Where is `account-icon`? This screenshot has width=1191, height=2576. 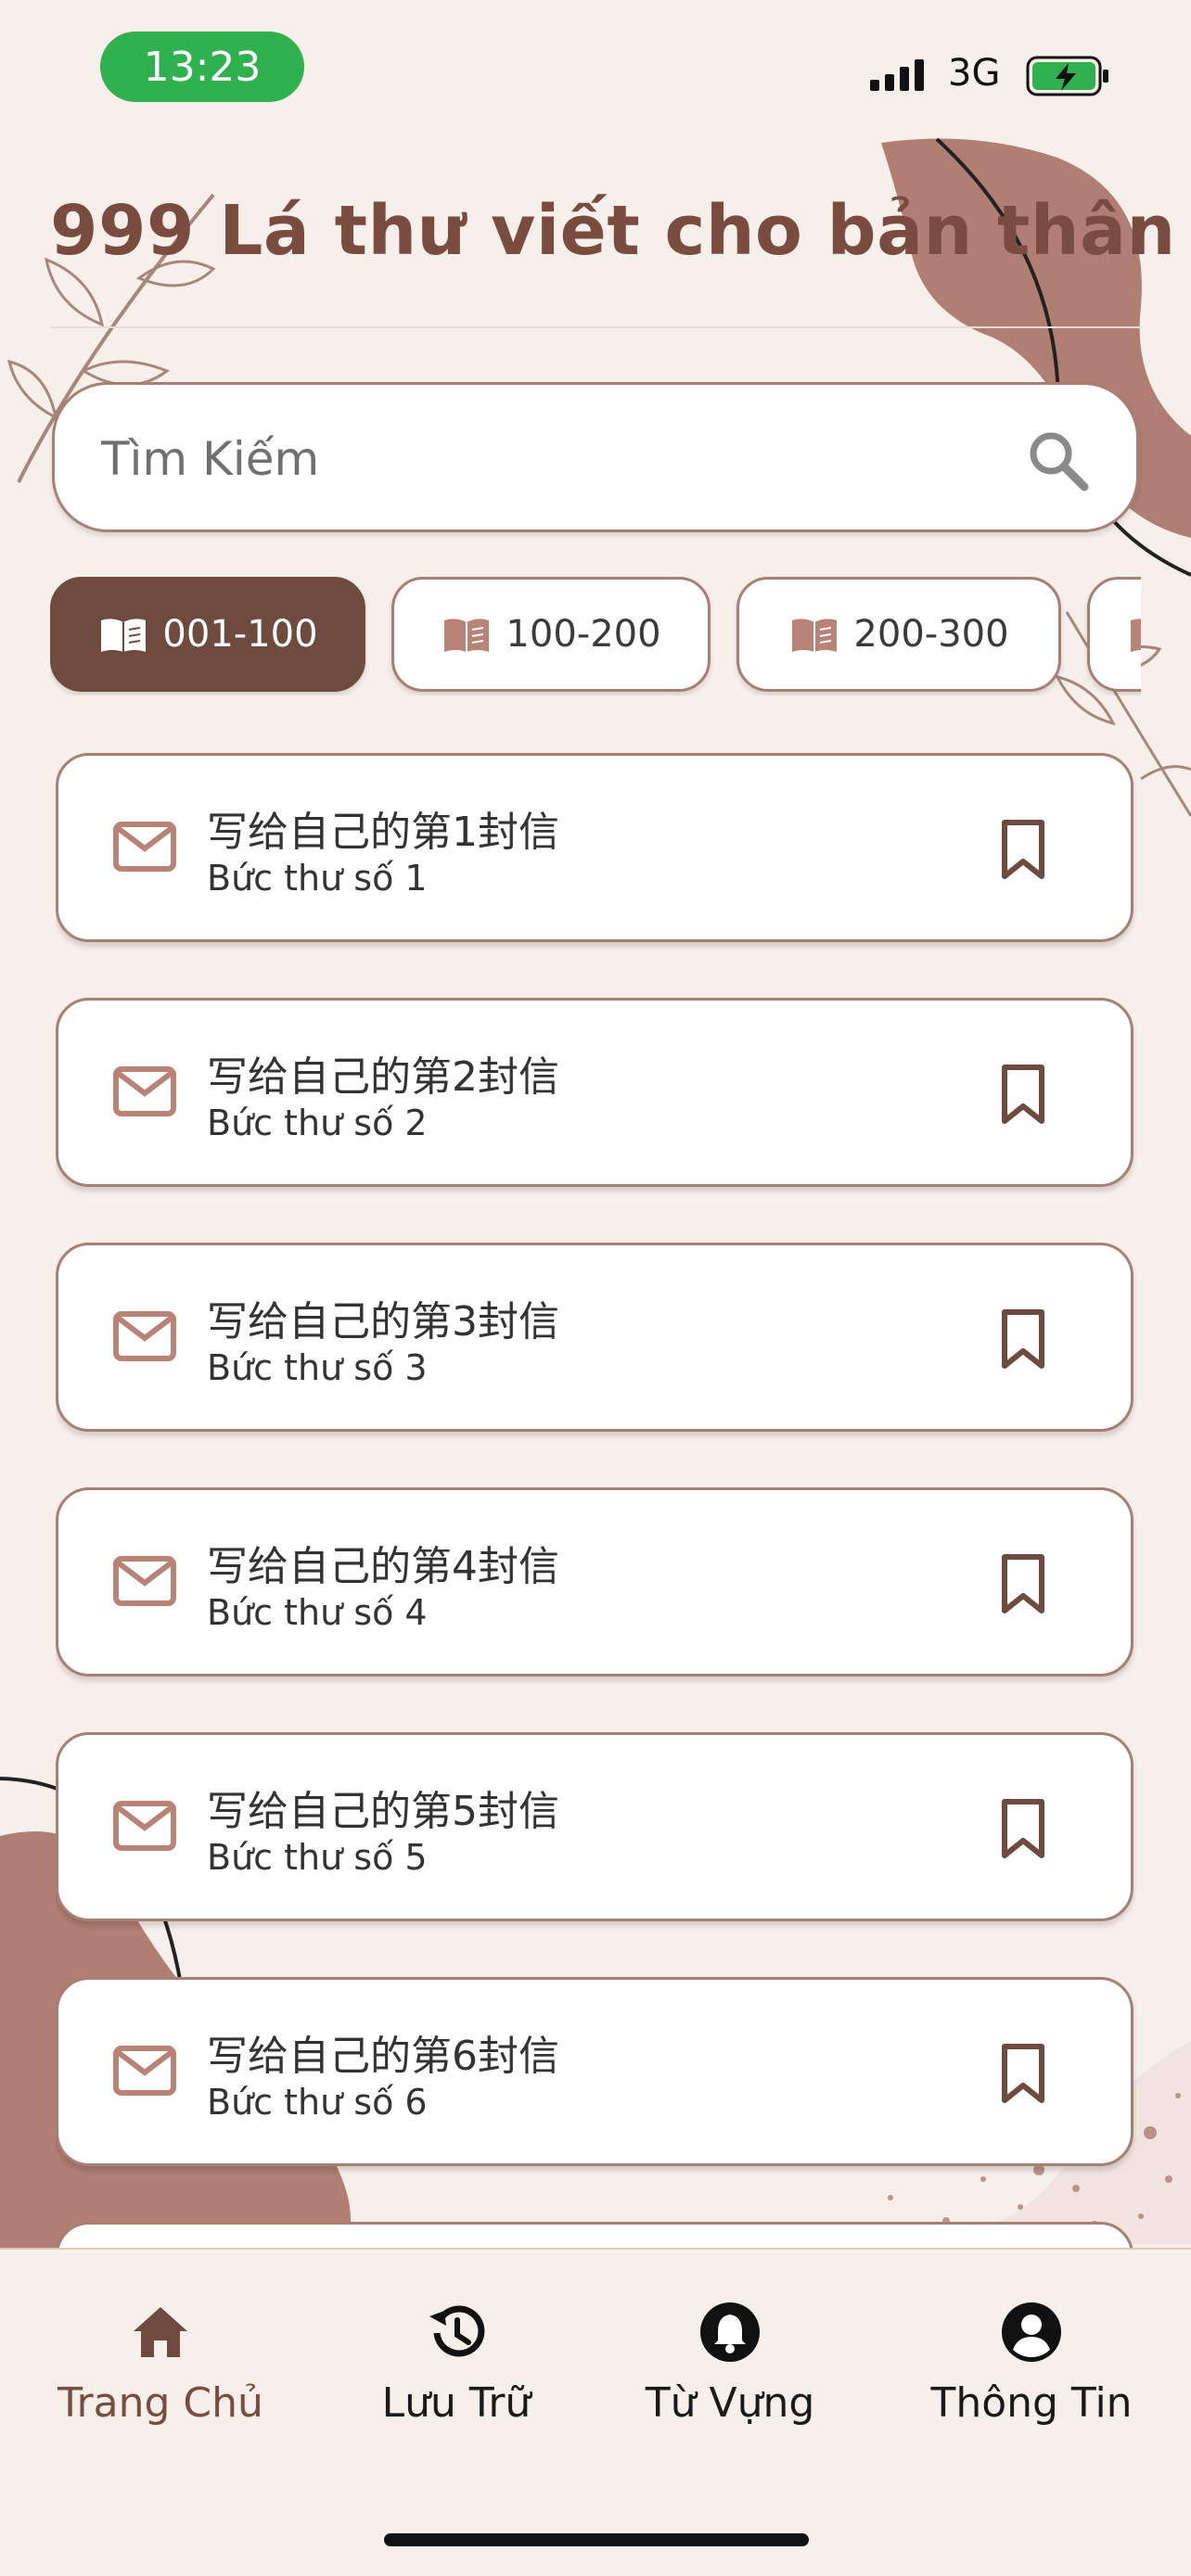
account-icon is located at coordinates (1032, 2332).